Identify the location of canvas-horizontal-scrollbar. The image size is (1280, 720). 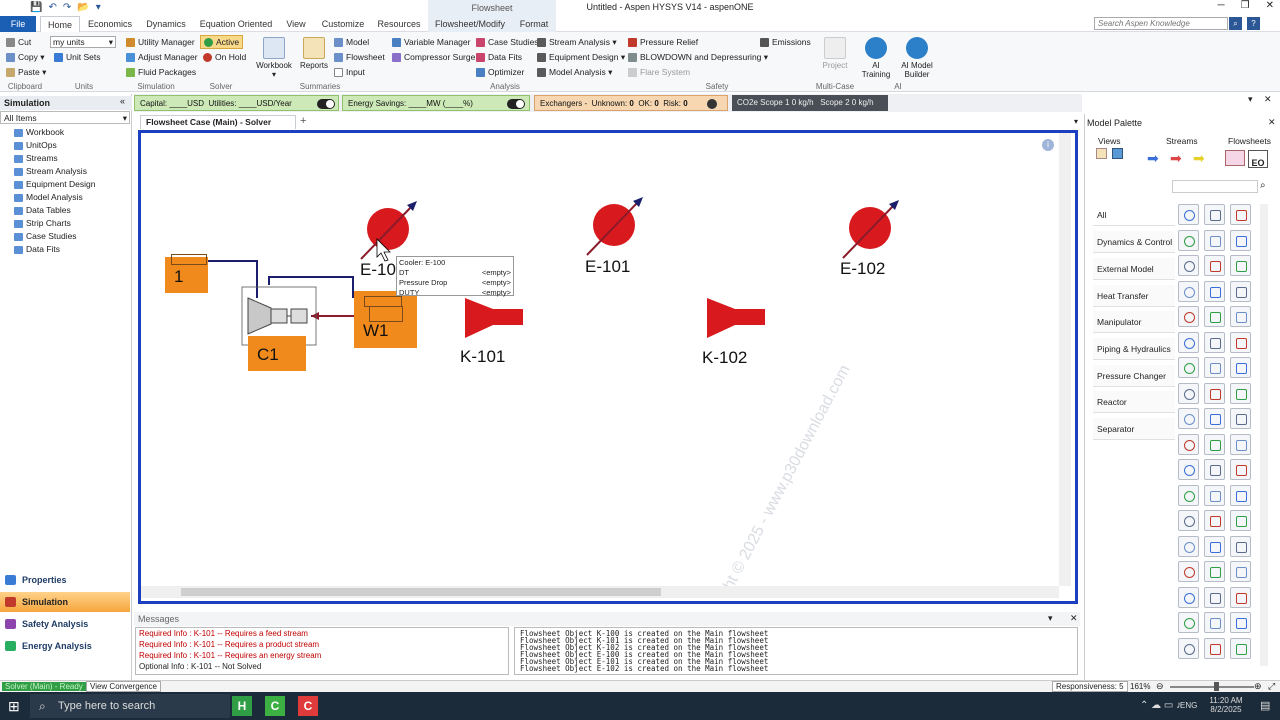
(600, 592).